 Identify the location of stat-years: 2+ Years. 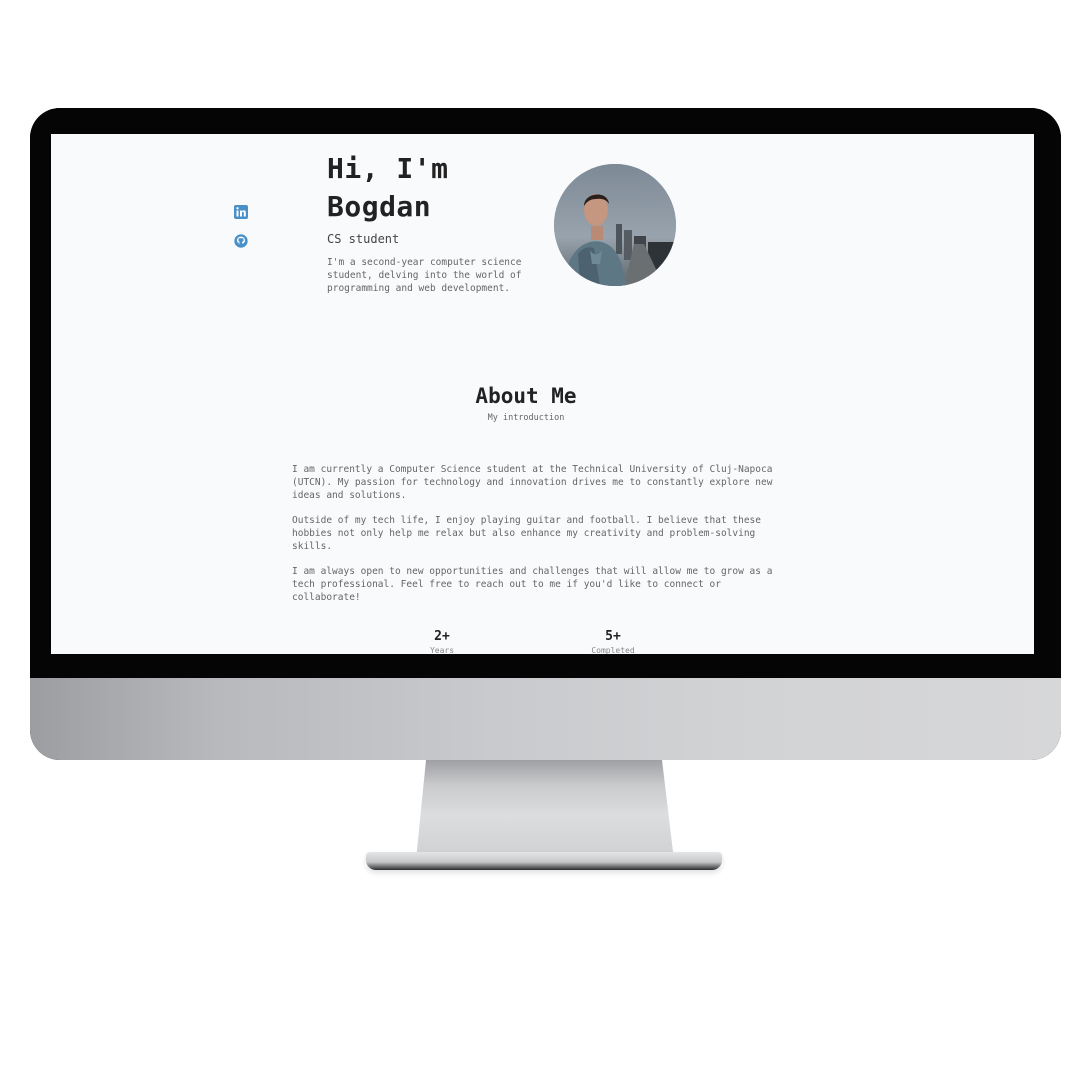
(442, 641).